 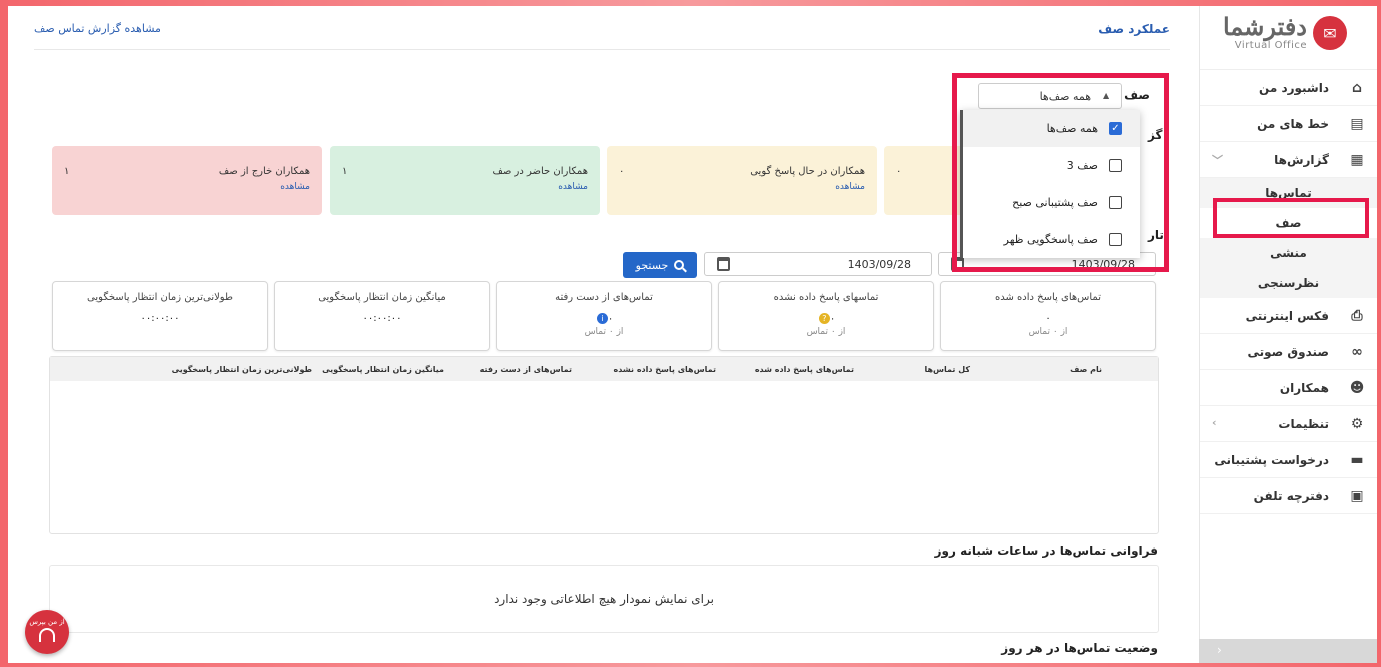 I want to click on status-card-answering: همکاران در حال پاسخ گویی ۰ مشاهده, so click(x=742, y=180).